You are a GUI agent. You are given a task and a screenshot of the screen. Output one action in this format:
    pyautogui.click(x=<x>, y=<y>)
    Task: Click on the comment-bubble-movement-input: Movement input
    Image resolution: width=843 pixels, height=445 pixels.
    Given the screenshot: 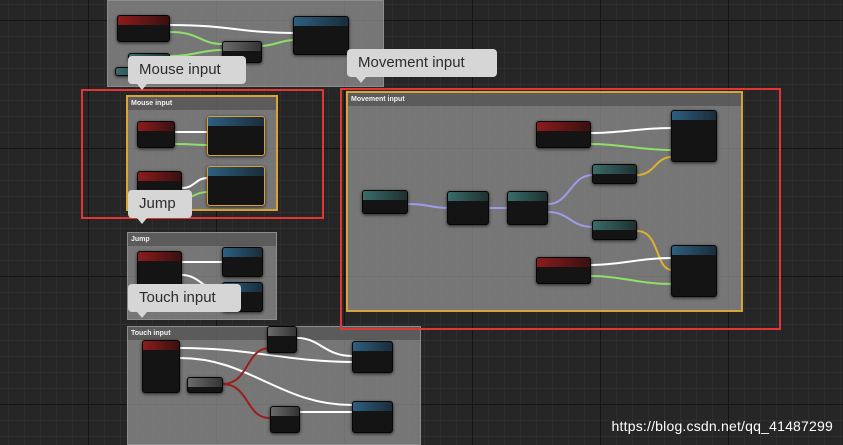 What is the action you would take?
    pyautogui.click(x=422, y=66)
    